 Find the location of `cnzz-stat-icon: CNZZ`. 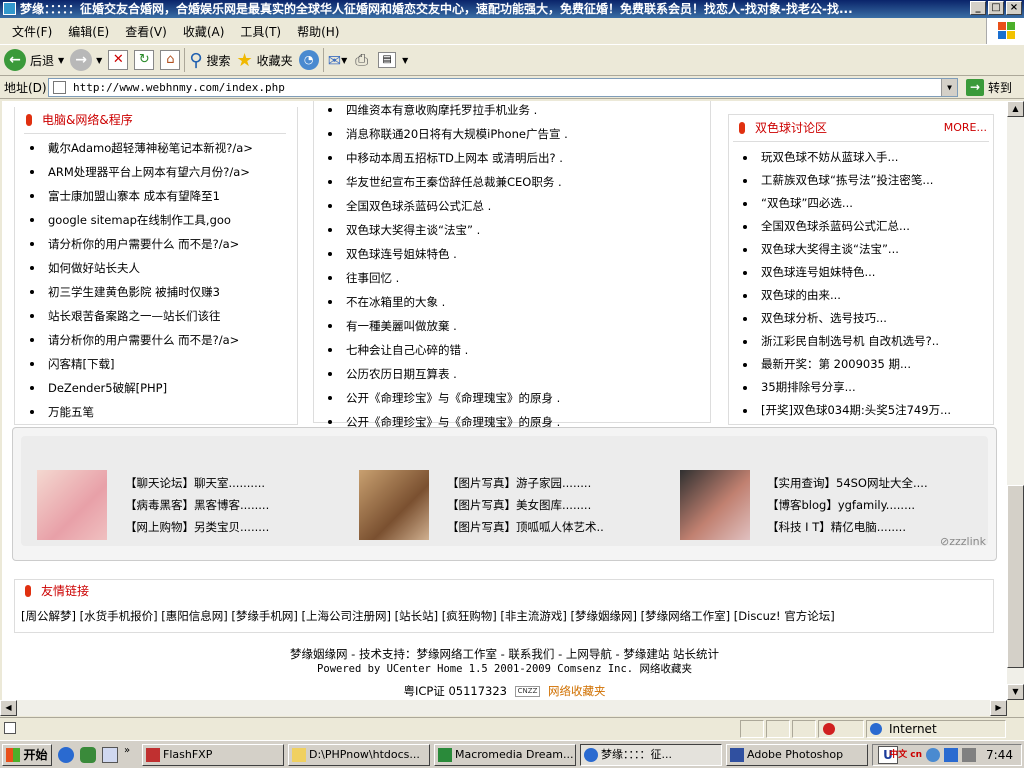

cnzz-stat-icon: CNZZ is located at coordinates (527, 691).